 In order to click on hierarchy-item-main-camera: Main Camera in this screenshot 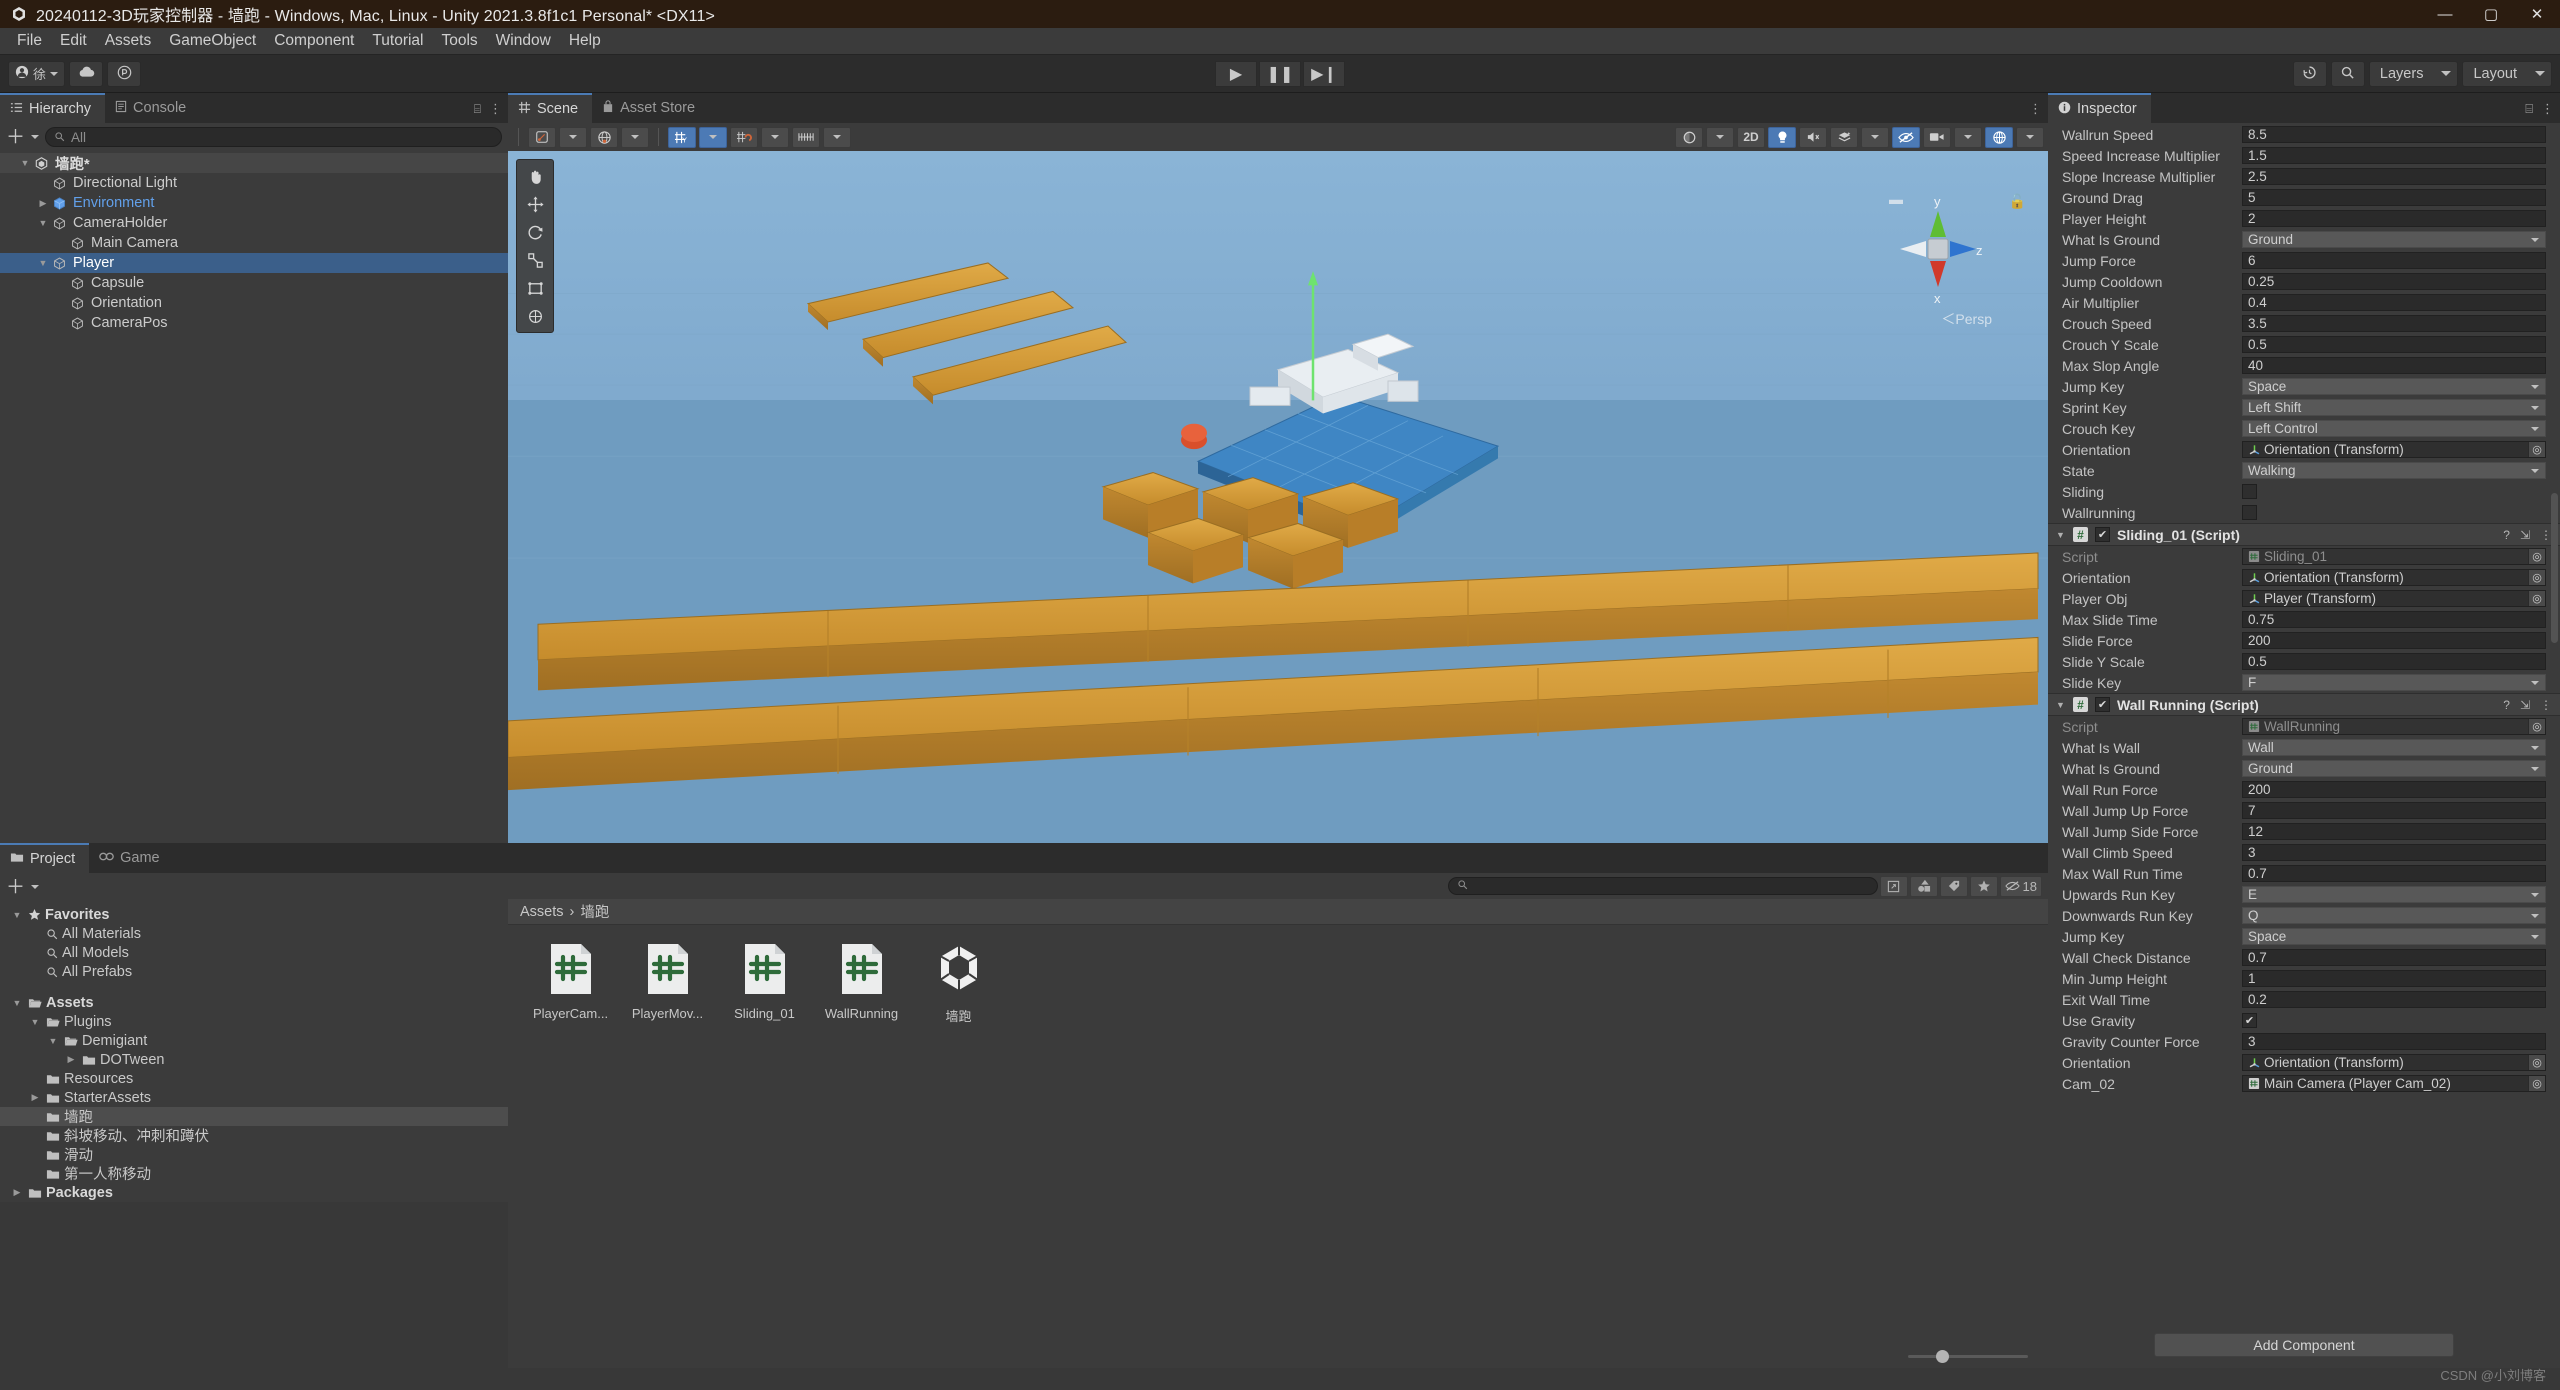, I will do `click(254, 243)`.